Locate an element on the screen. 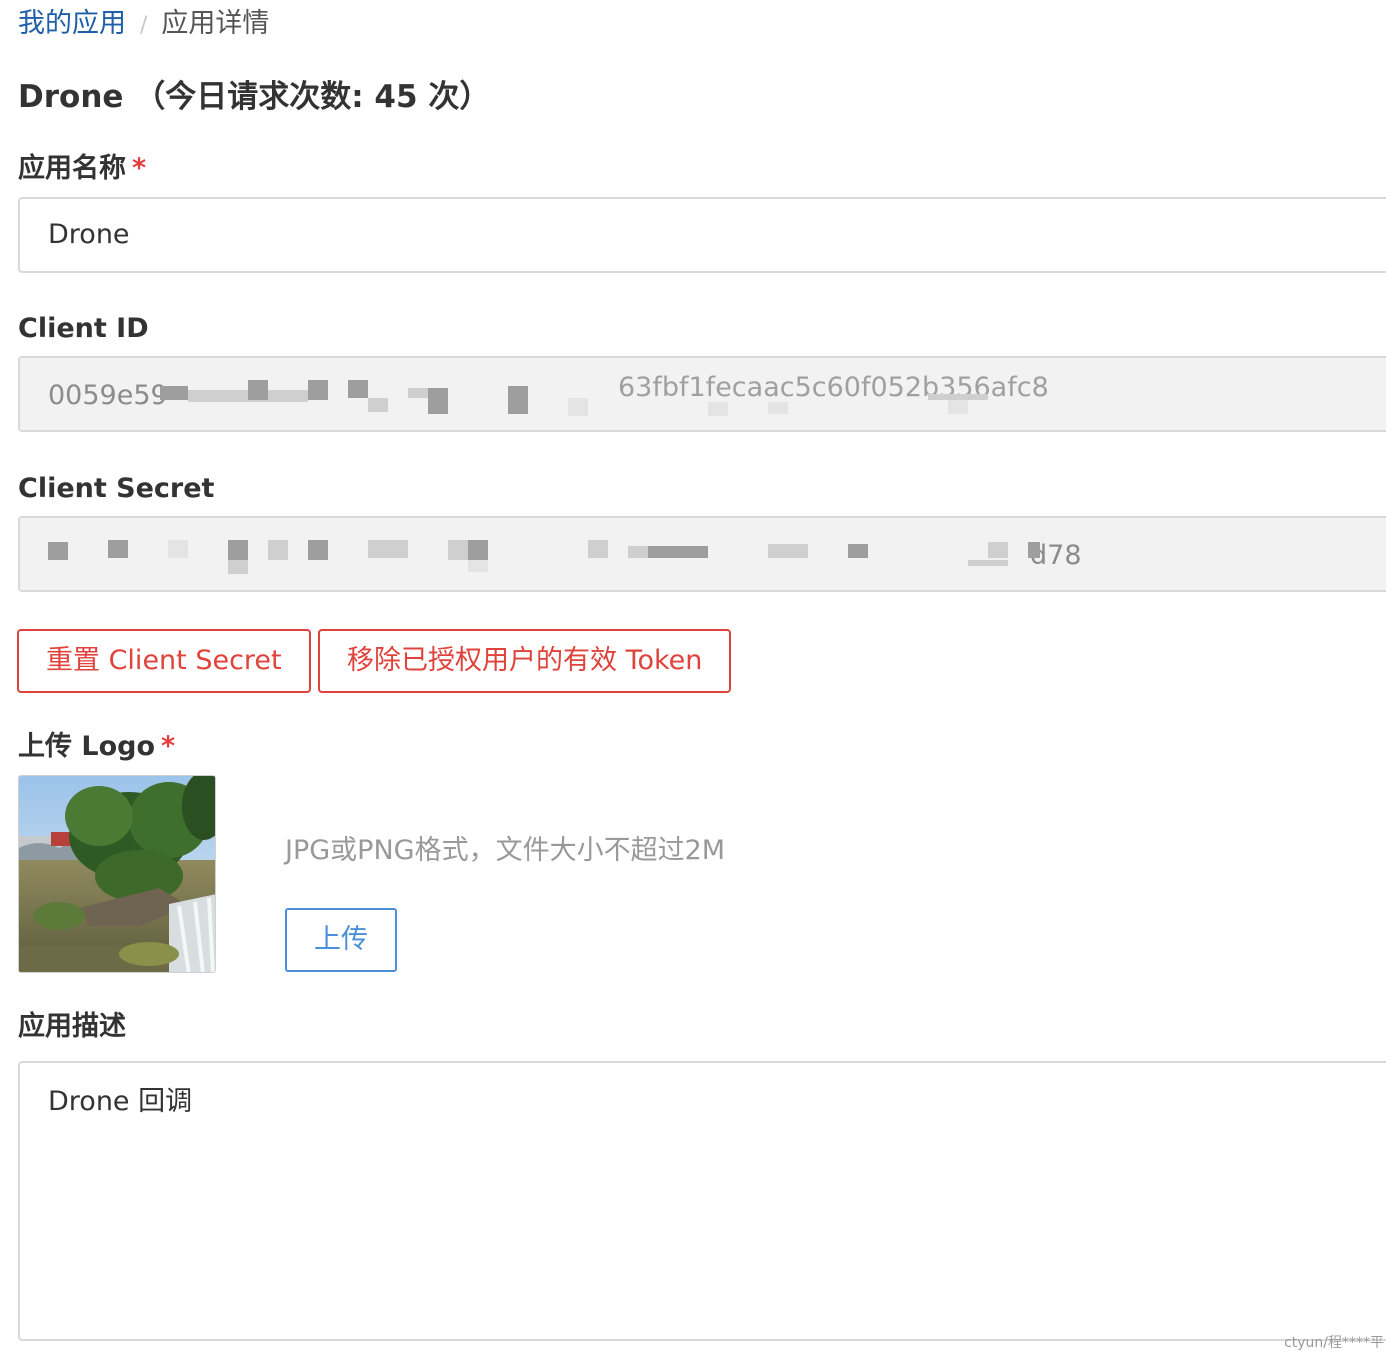  logo-label: 上传 Logo * is located at coordinates (96, 747).